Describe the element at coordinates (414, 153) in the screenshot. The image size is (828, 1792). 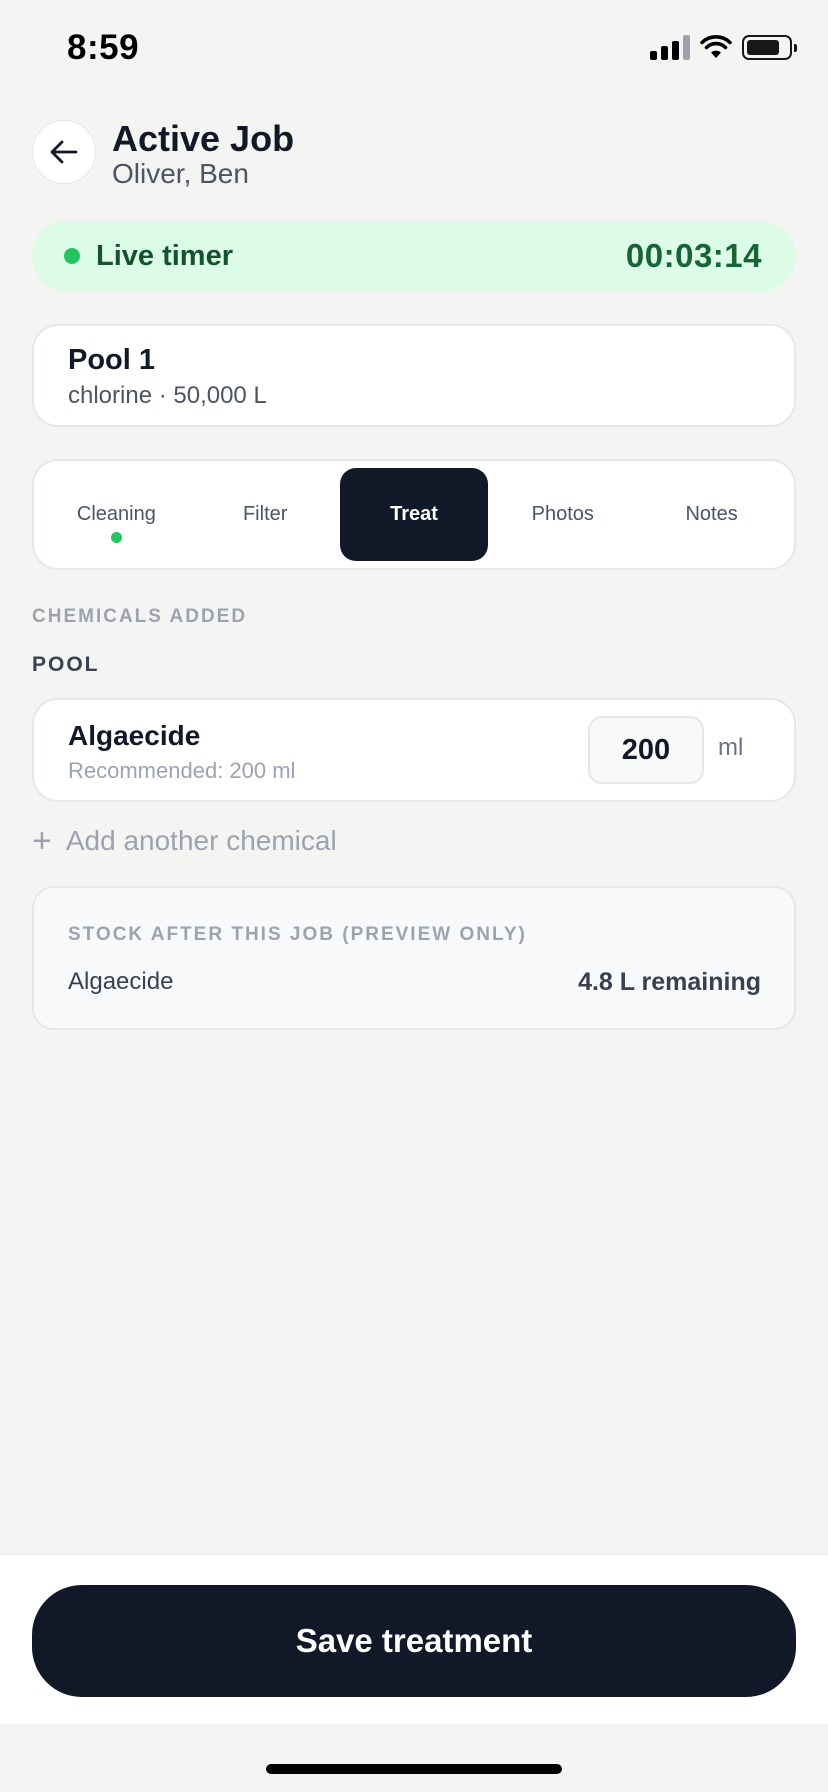
I see `header: Active Job Oliver, Ben` at that location.